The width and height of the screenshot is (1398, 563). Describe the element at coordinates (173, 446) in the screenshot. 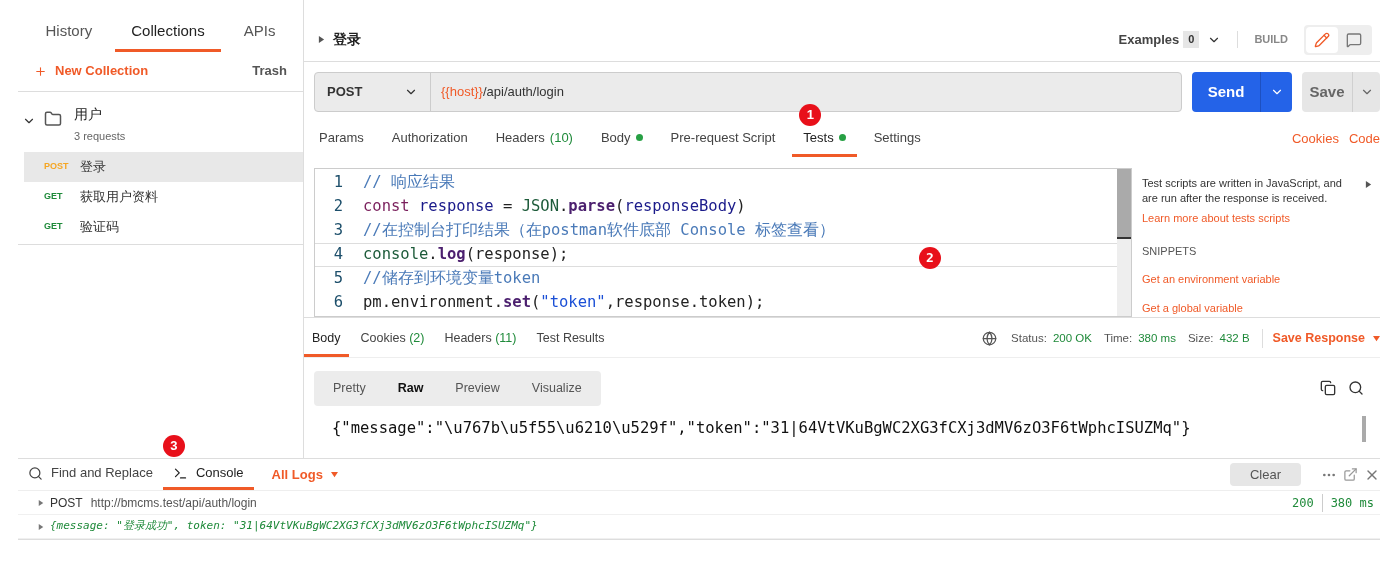

I see `annotation-badge: 3` at that location.